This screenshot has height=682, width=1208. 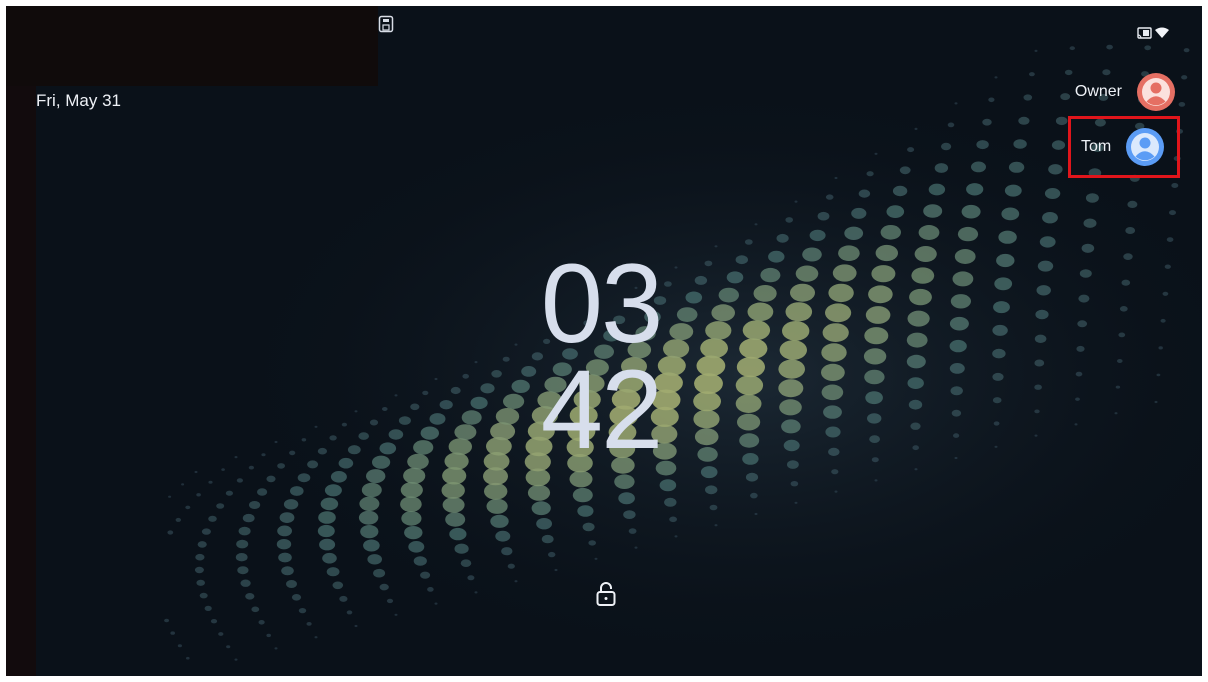 What do you see at coordinates (192, 46) in the screenshot?
I see `top-left-shade` at bounding box center [192, 46].